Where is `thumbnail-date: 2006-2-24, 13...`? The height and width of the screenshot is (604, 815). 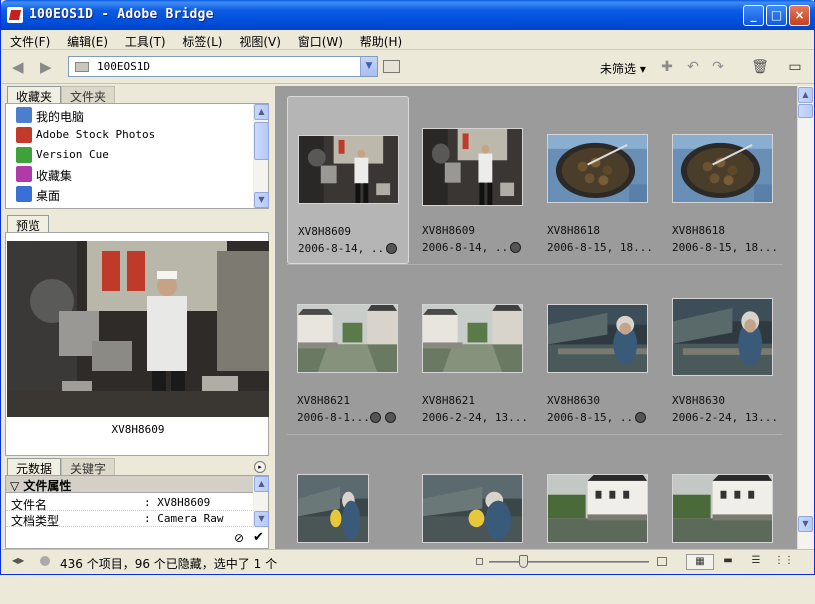 thumbnail-date: 2006-2-24, 13... is located at coordinates (725, 417).